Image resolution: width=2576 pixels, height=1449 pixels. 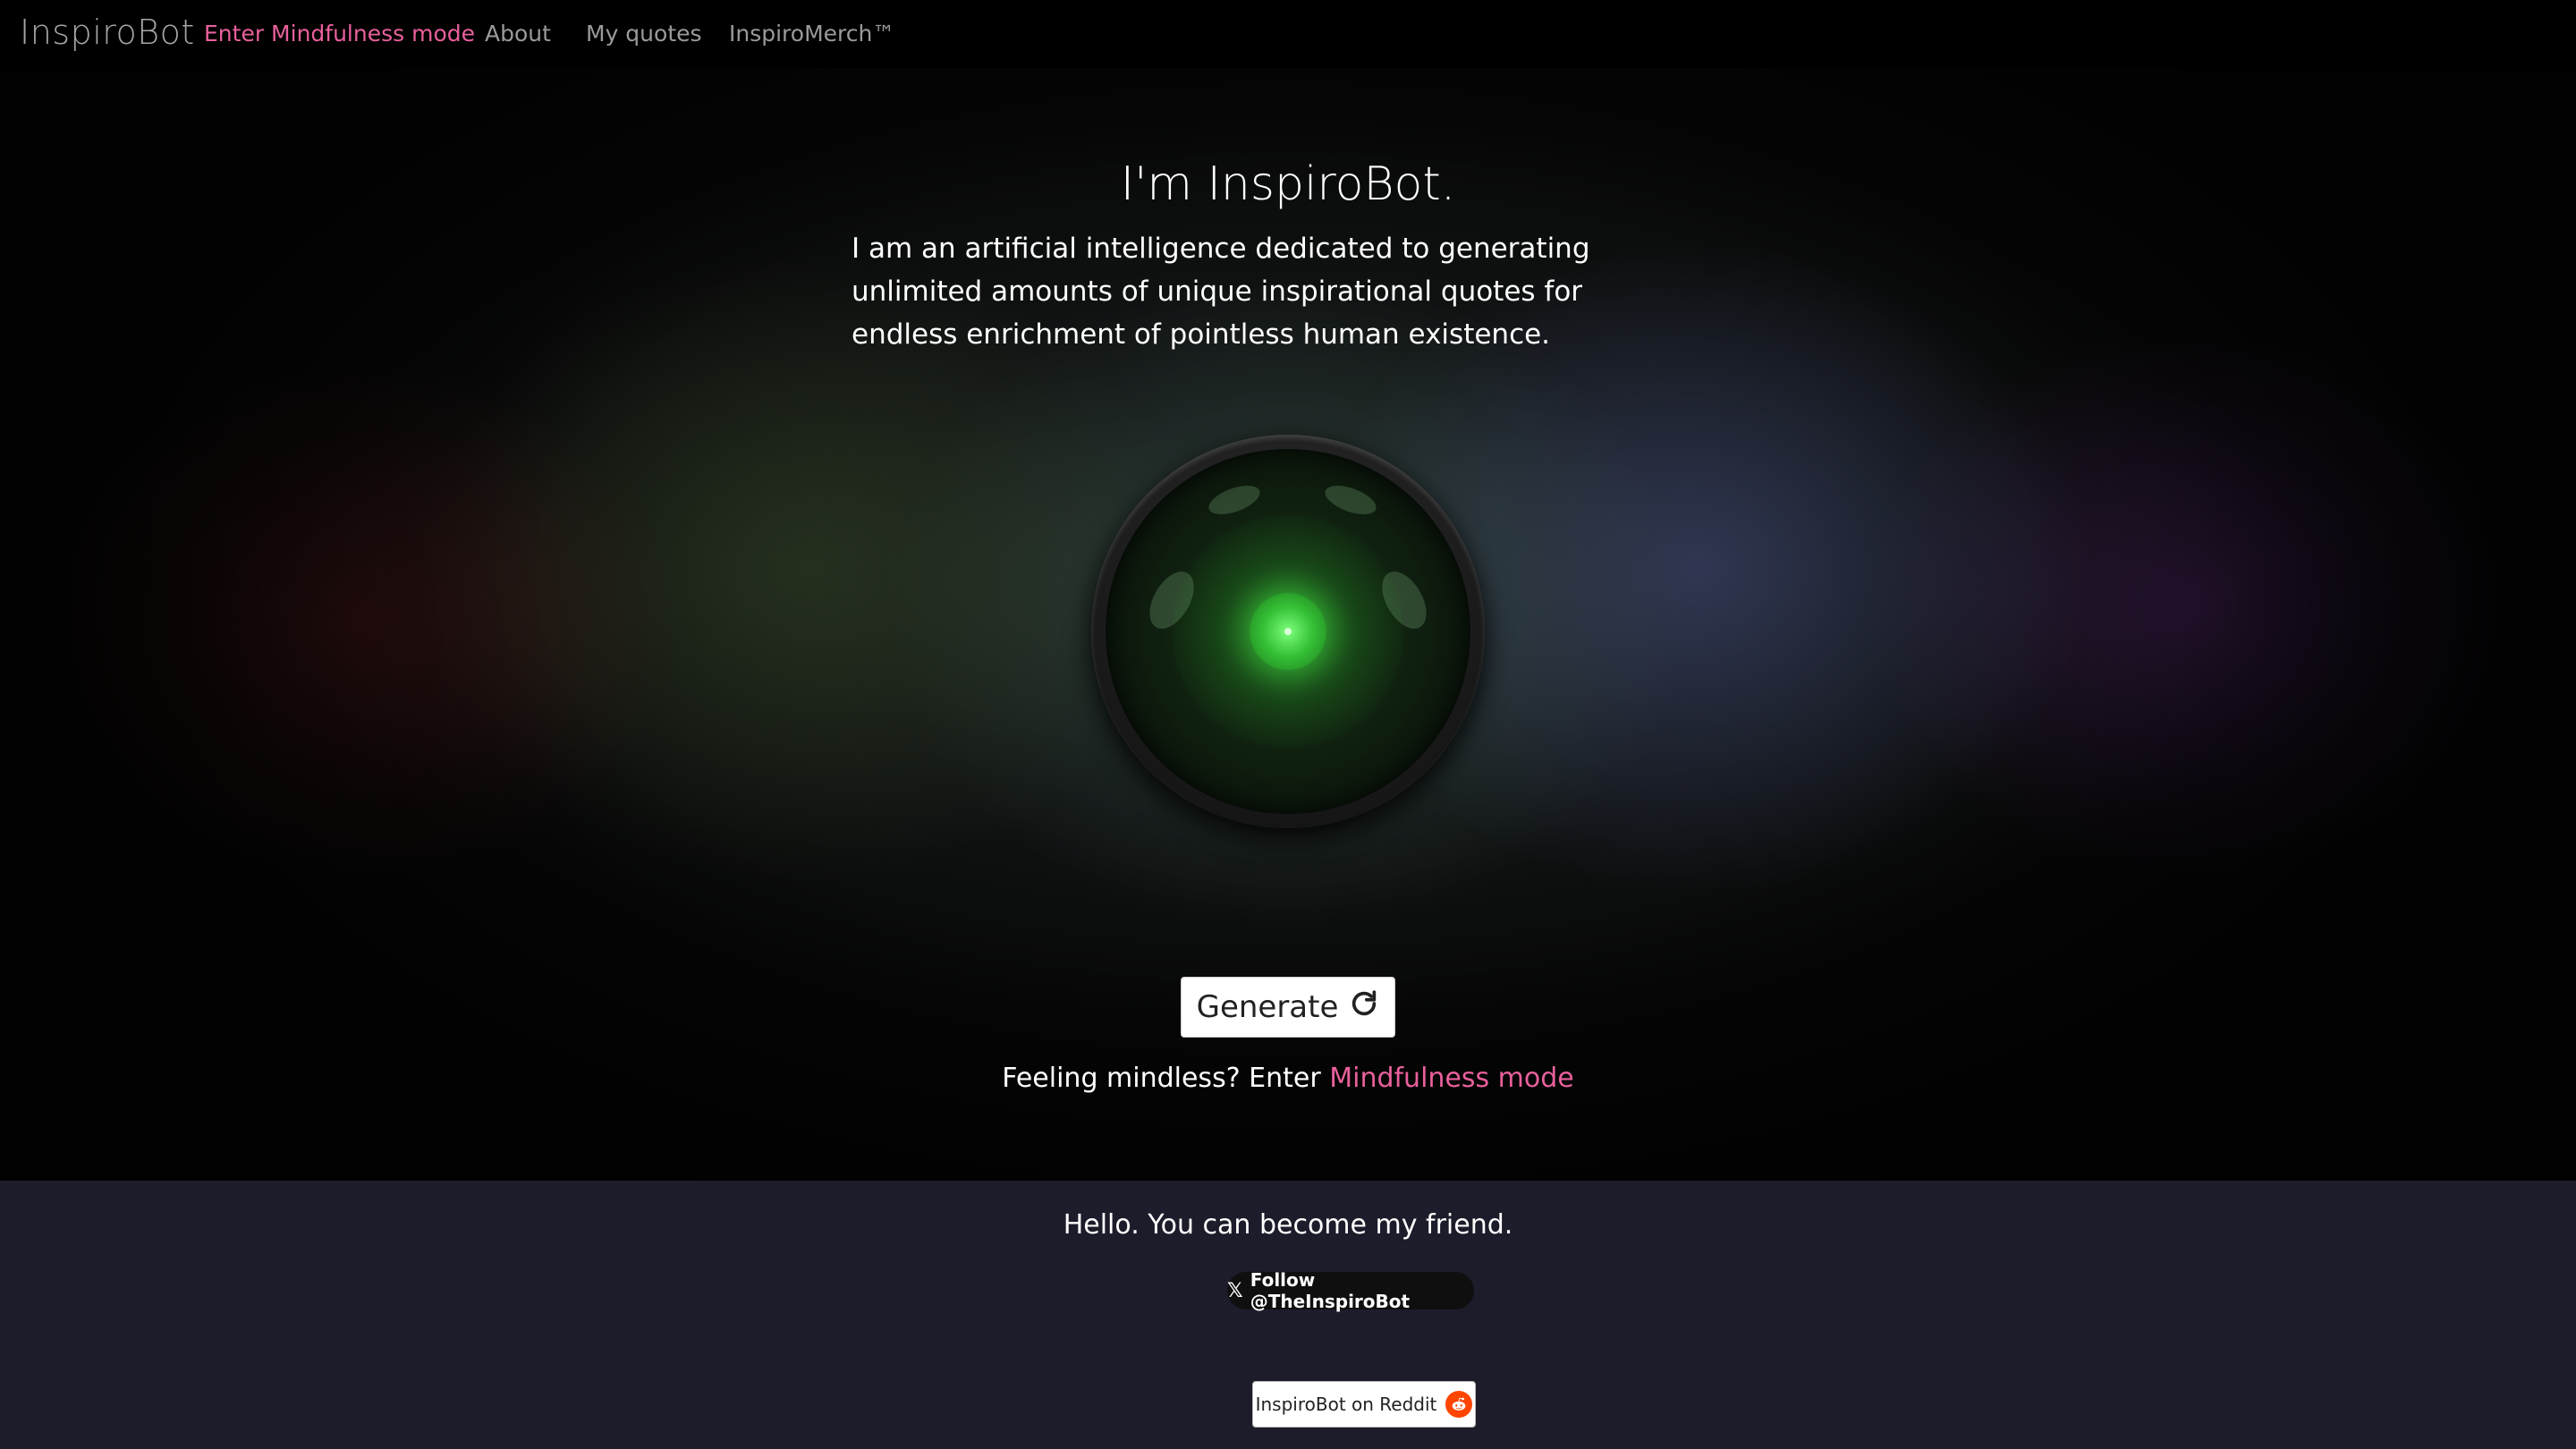 What do you see at coordinates (1288, 184) in the screenshot?
I see `hero-title: I'm InspiroBot.` at bounding box center [1288, 184].